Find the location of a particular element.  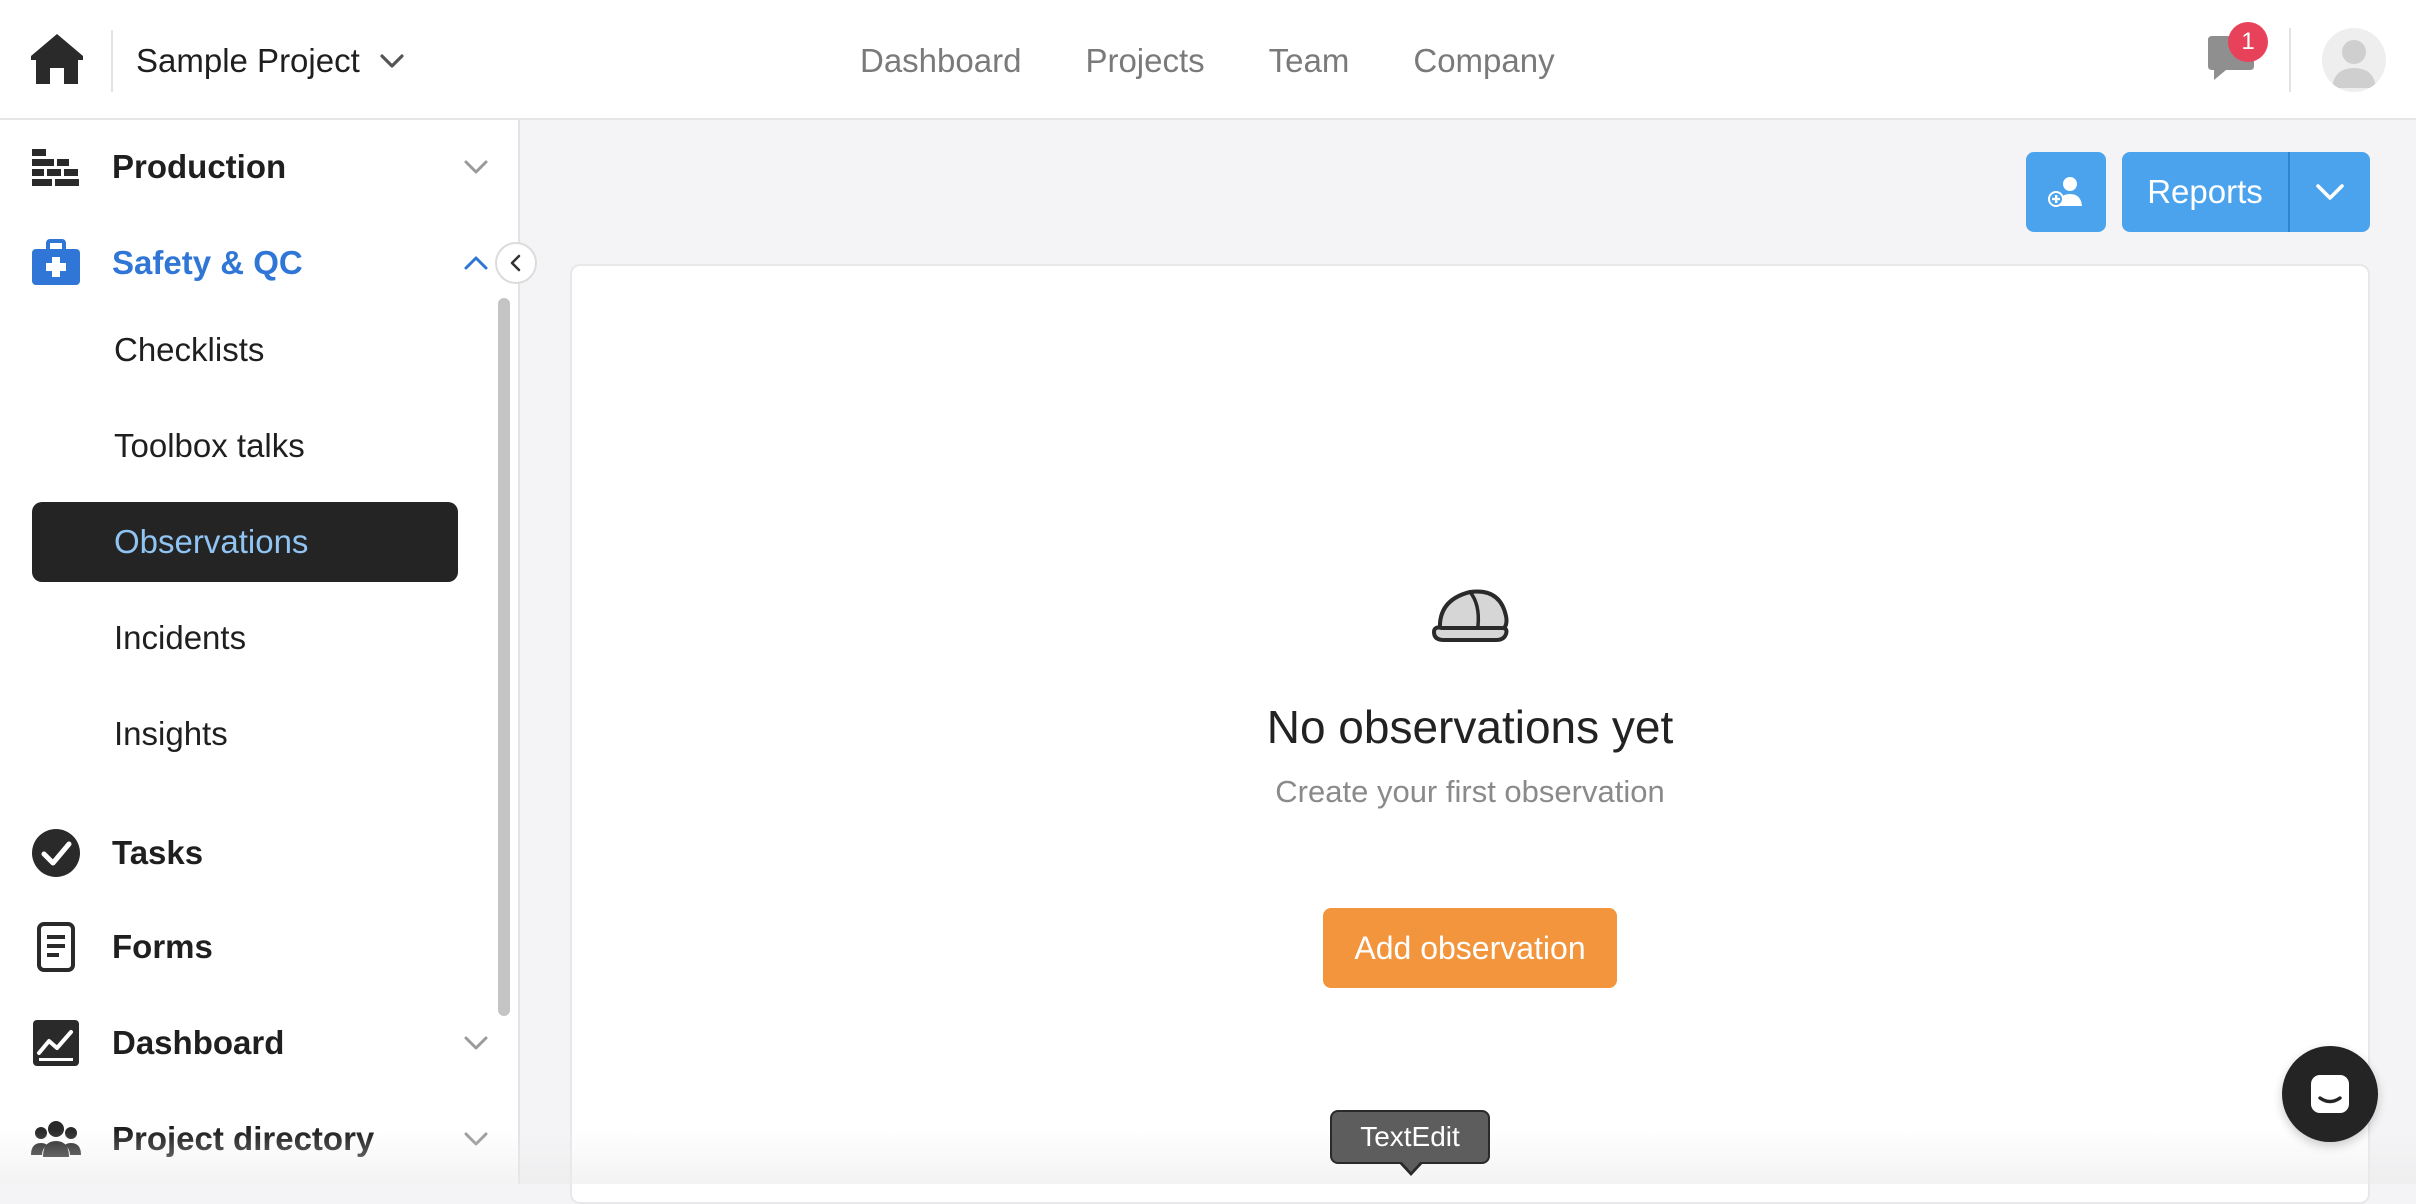

sidebar-item-label: Incidents is located at coordinates (180, 637).